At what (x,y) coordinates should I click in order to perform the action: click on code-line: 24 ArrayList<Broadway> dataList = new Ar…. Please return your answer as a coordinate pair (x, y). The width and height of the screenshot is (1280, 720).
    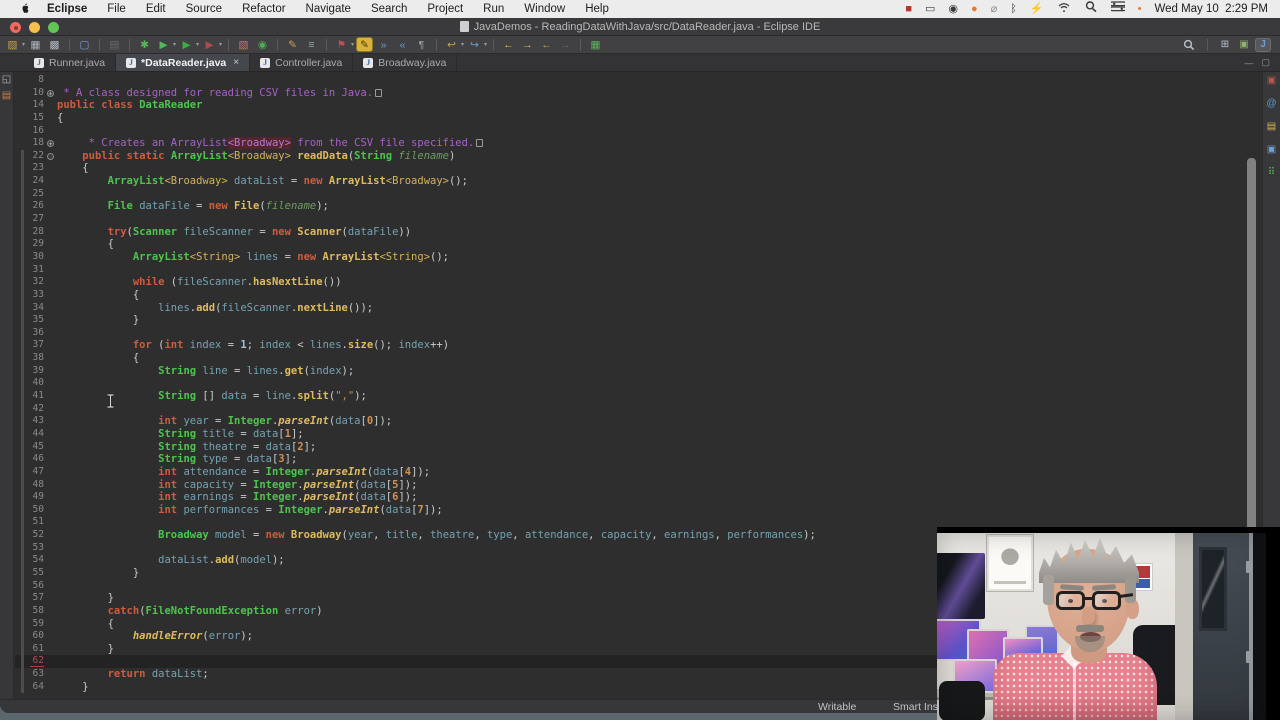
    Looking at the image, I should click on (638, 181).